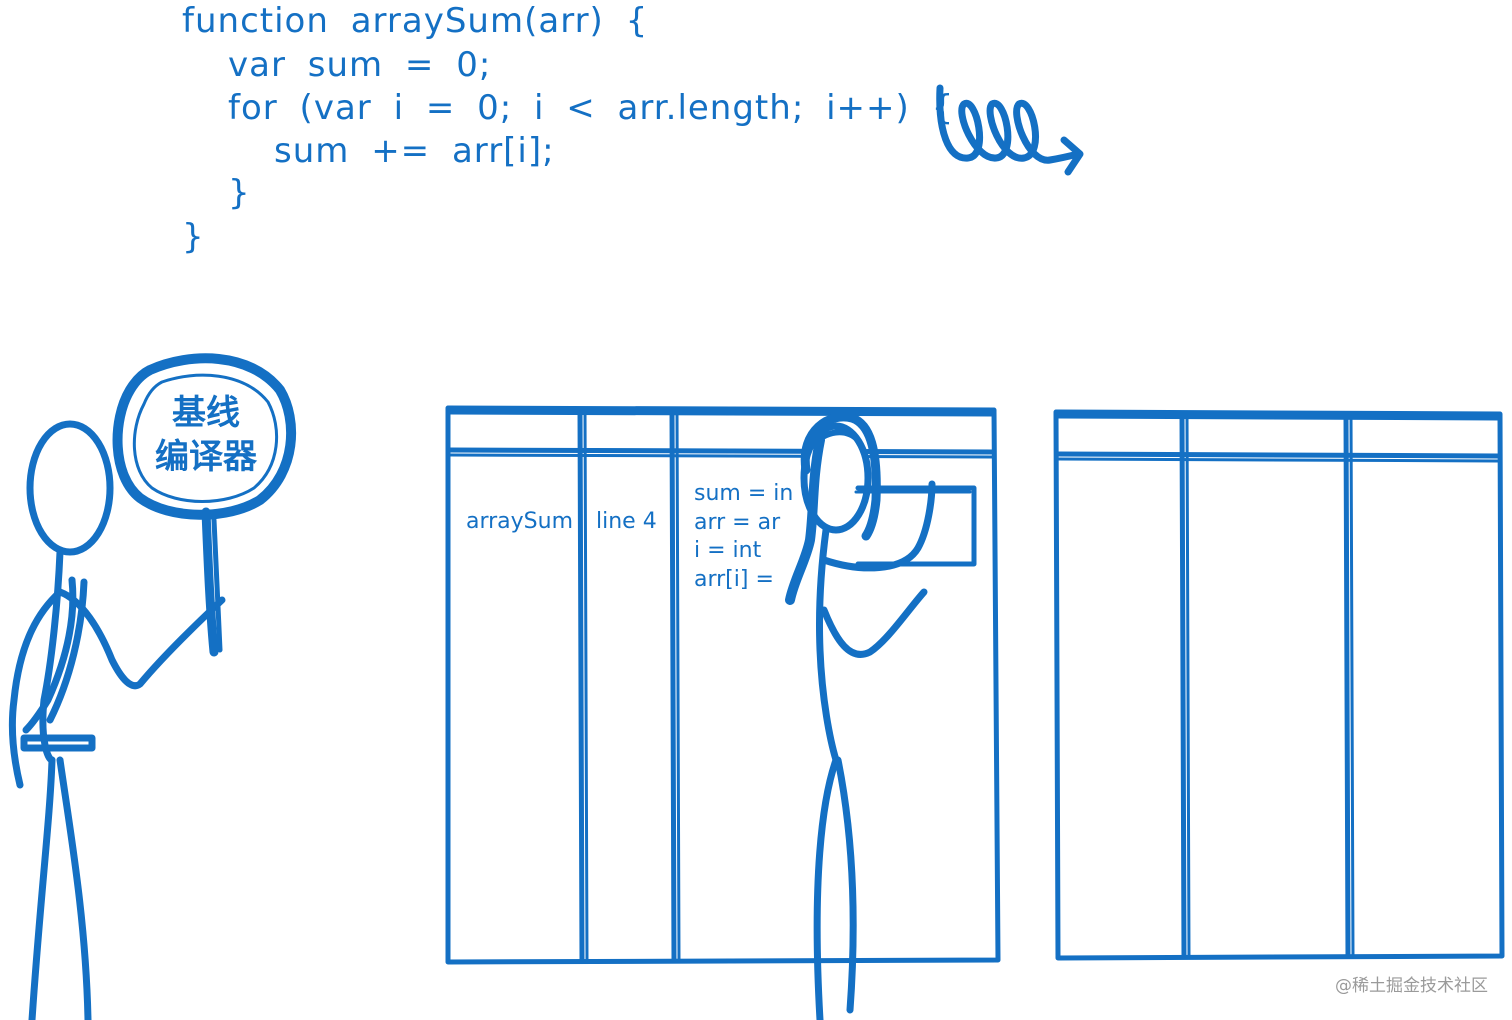 The image size is (1512, 1020). I want to click on sign-text-line1: 基线, so click(206, 413).